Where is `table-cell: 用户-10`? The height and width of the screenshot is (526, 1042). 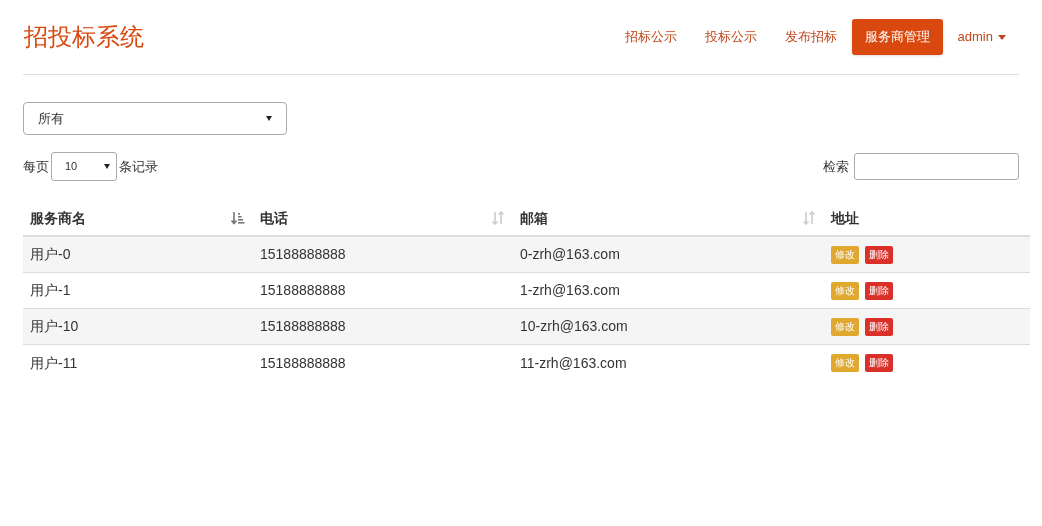
table-cell: 用户-10 is located at coordinates (54, 326).